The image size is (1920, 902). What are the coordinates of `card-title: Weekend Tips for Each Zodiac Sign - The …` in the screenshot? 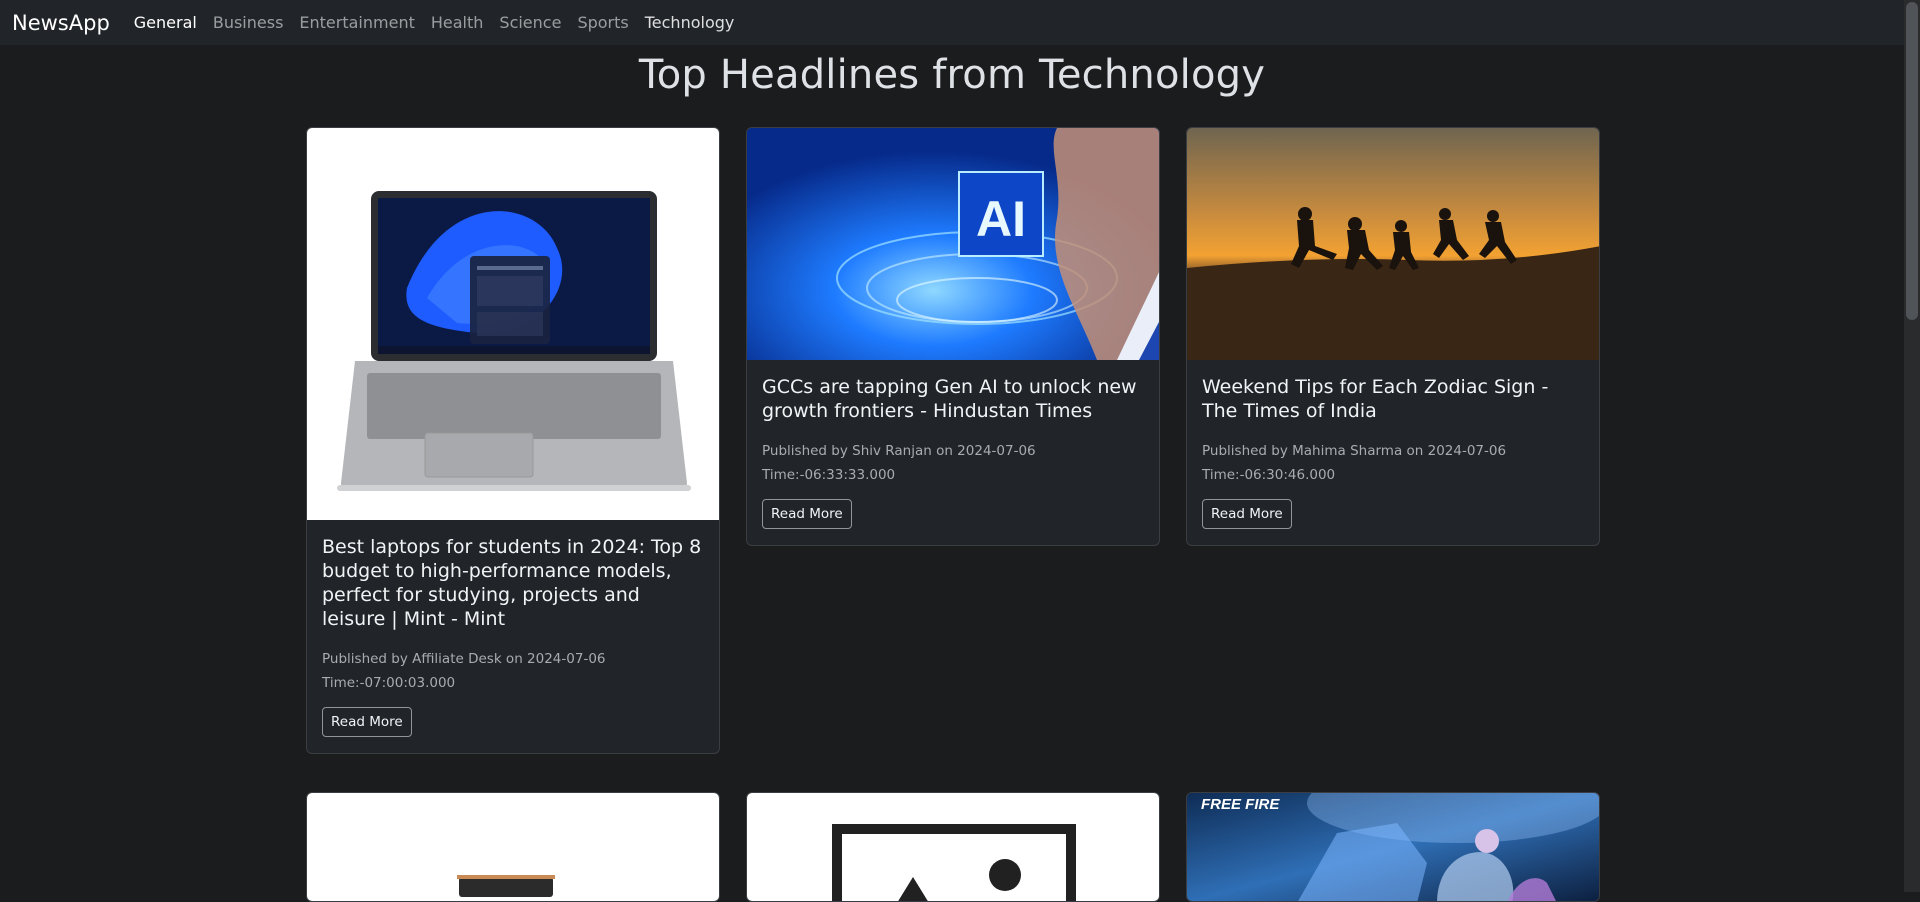 It's located at (1392, 399).